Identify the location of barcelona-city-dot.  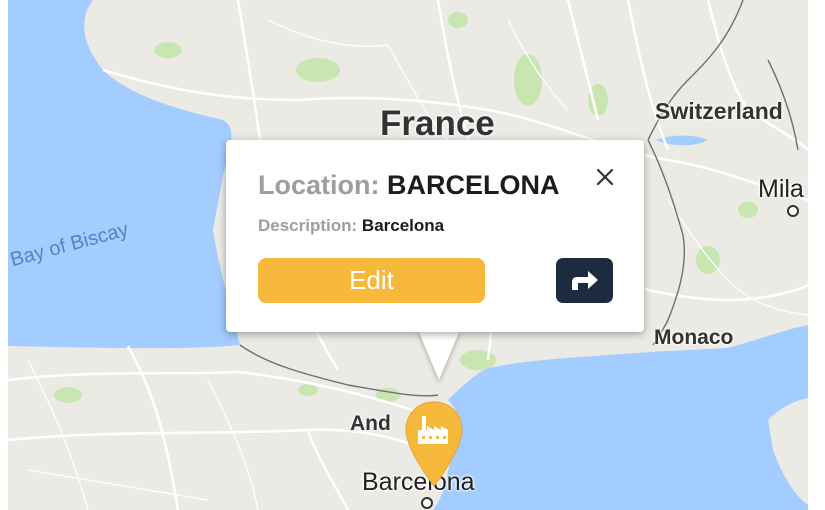
(427, 503).